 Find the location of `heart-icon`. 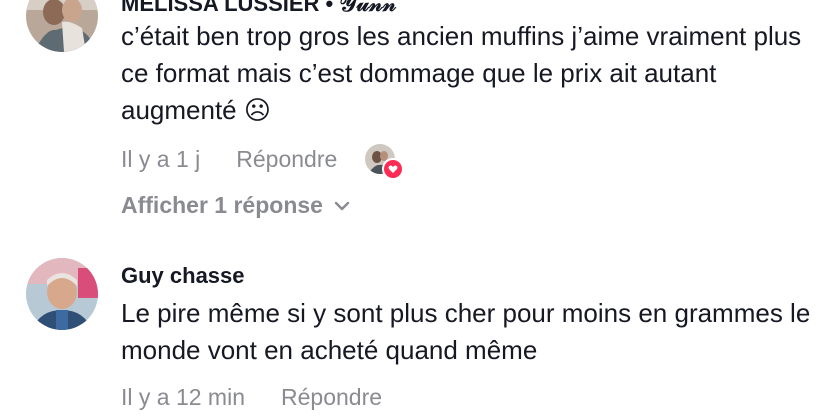

heart-icon is located at coordinates (393, 169).